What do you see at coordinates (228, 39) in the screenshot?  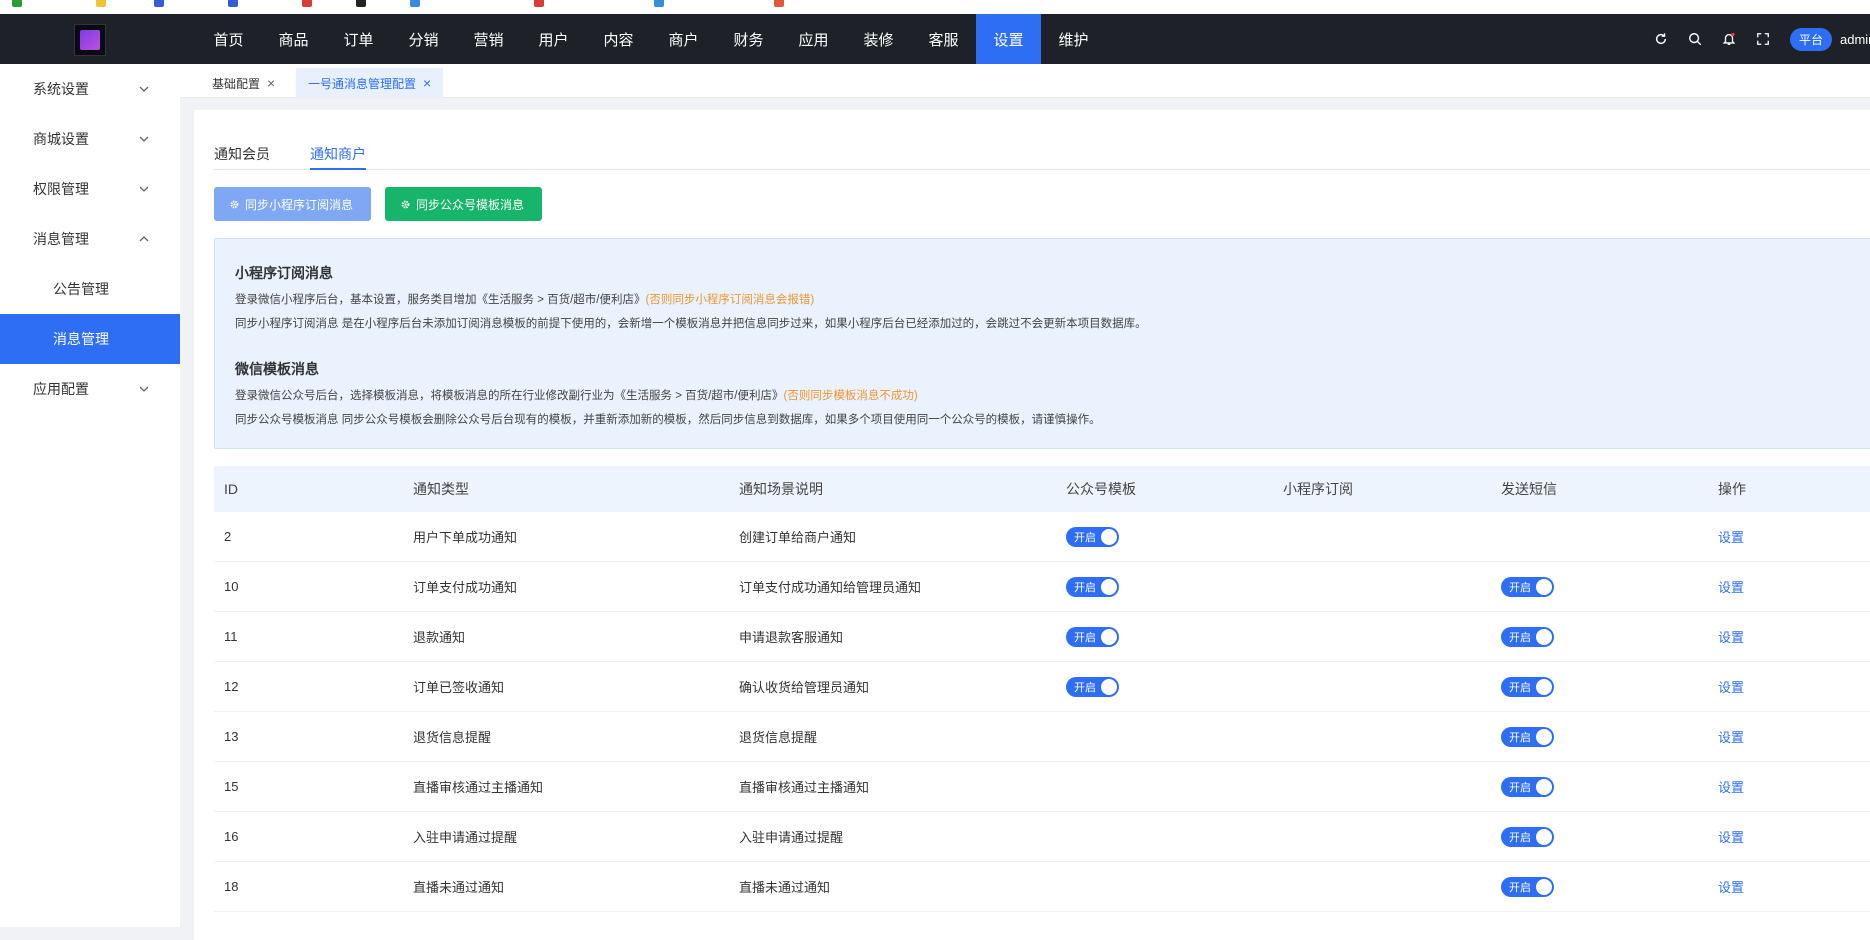 I see `nav-item: 首页` at bounding box center [228, 39].